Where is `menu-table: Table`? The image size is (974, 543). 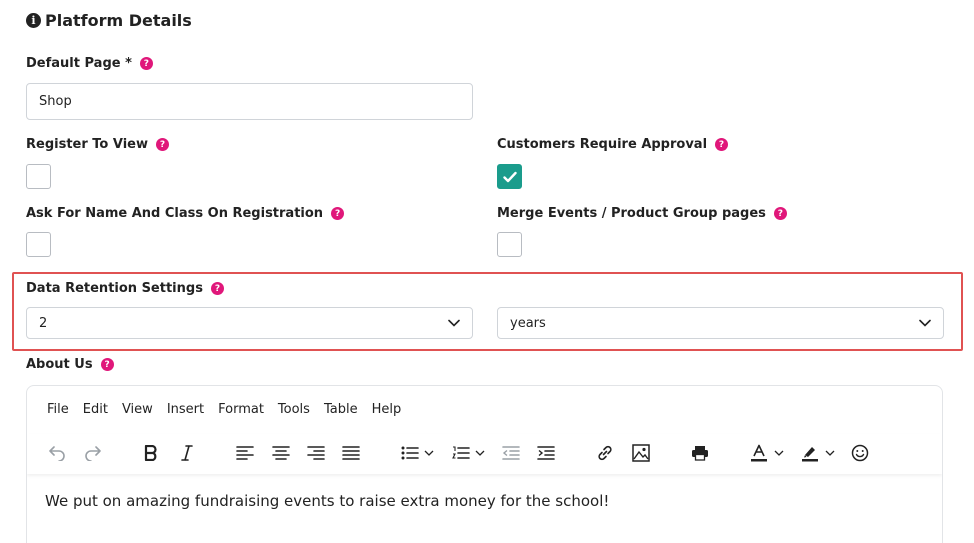 menu-table: Table is located at coordinates (341, 409).